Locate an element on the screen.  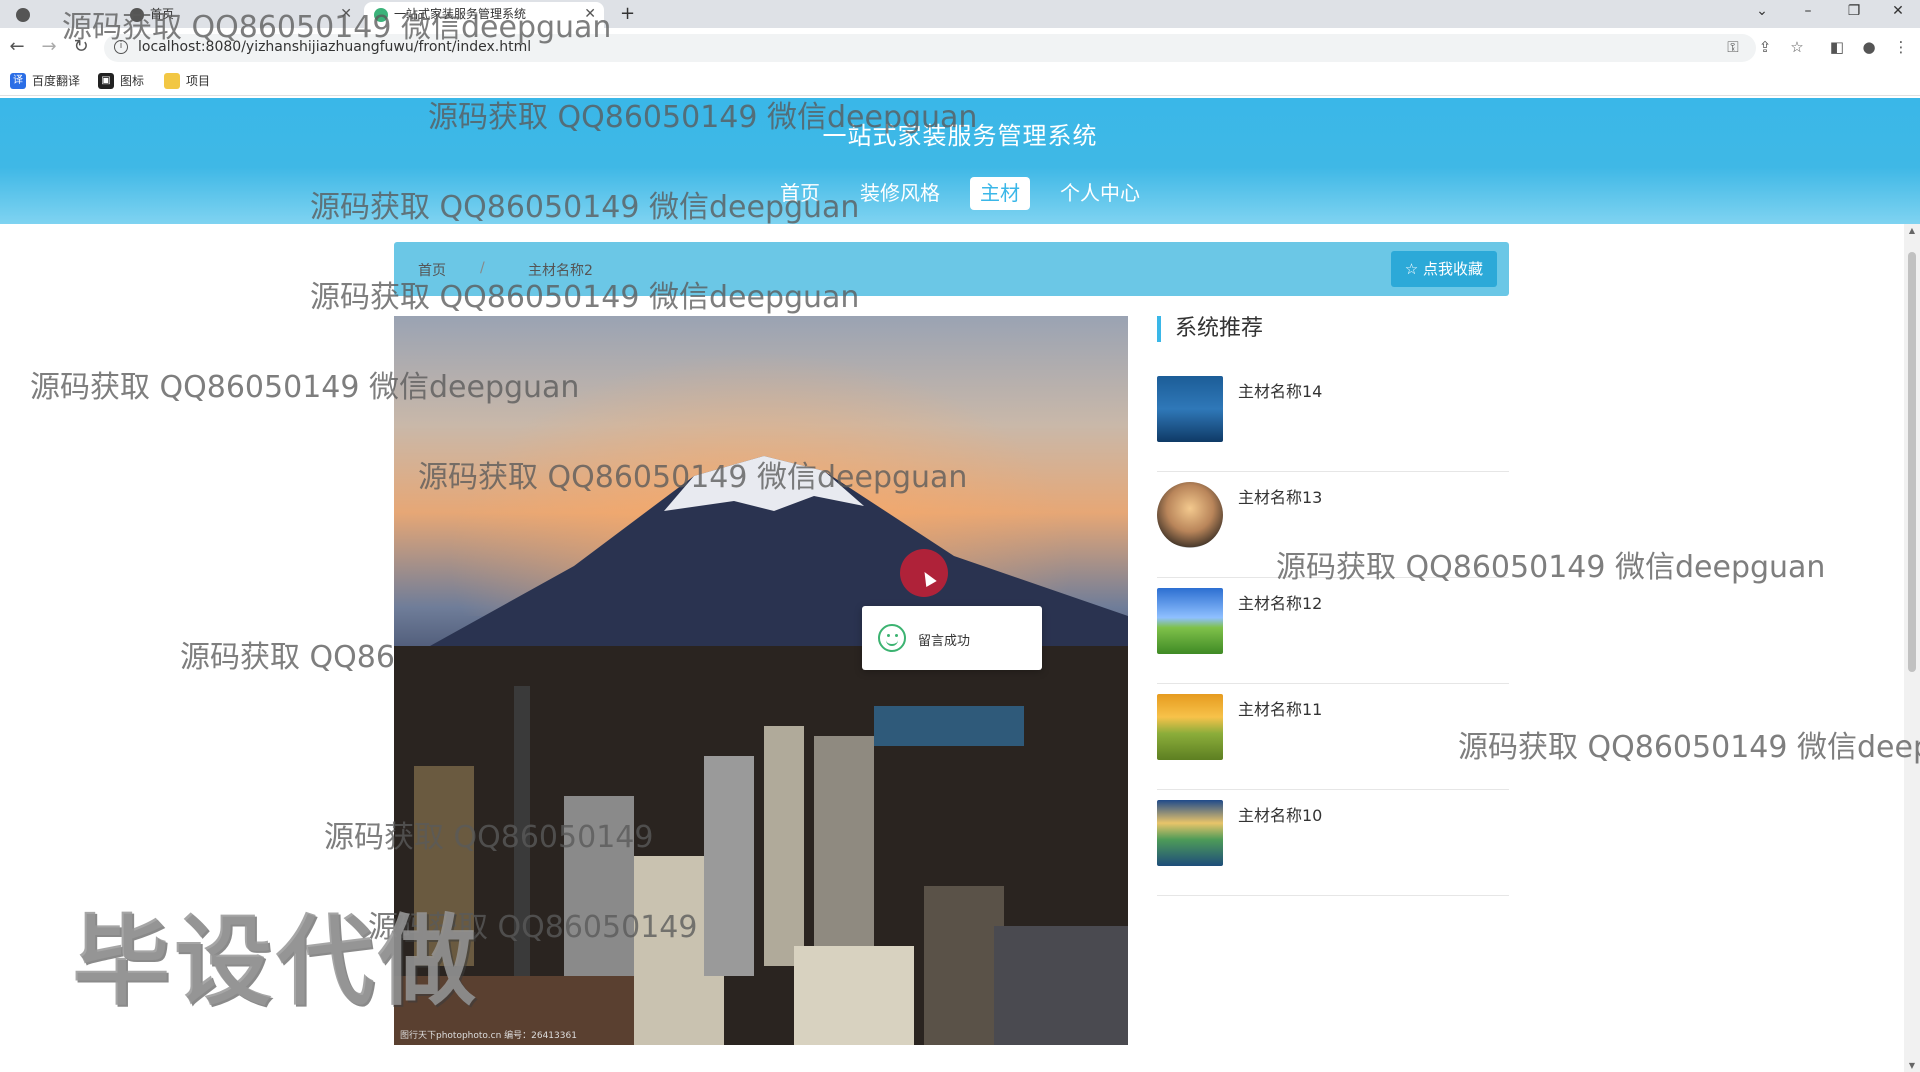
tab-search-icon is located at coordinates (20, 15).